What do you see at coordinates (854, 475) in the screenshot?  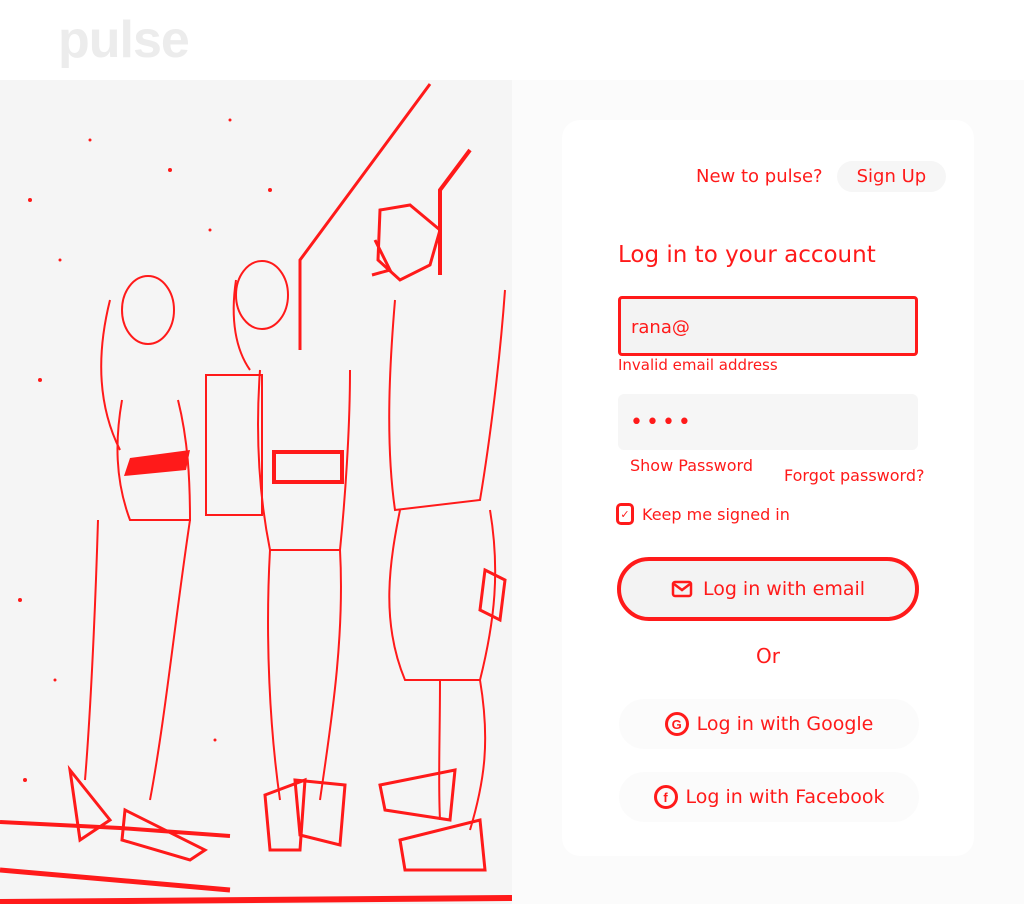 I see `forgot-password-link: Forgot password?` at bounding box center [854, 475].